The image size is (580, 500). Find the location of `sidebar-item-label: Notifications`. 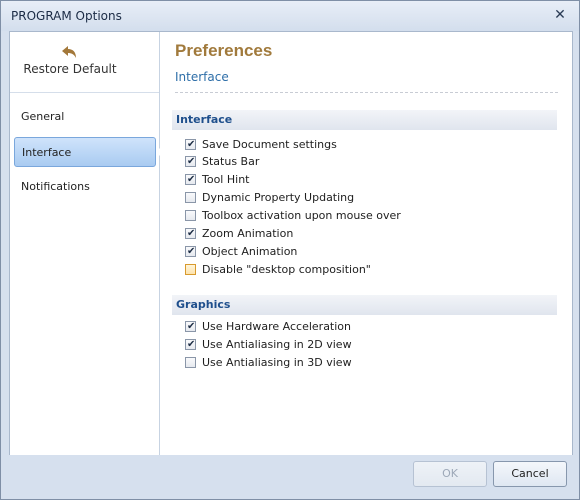

sidebar-item-label: Notifications is located at coordinates (55, 186).